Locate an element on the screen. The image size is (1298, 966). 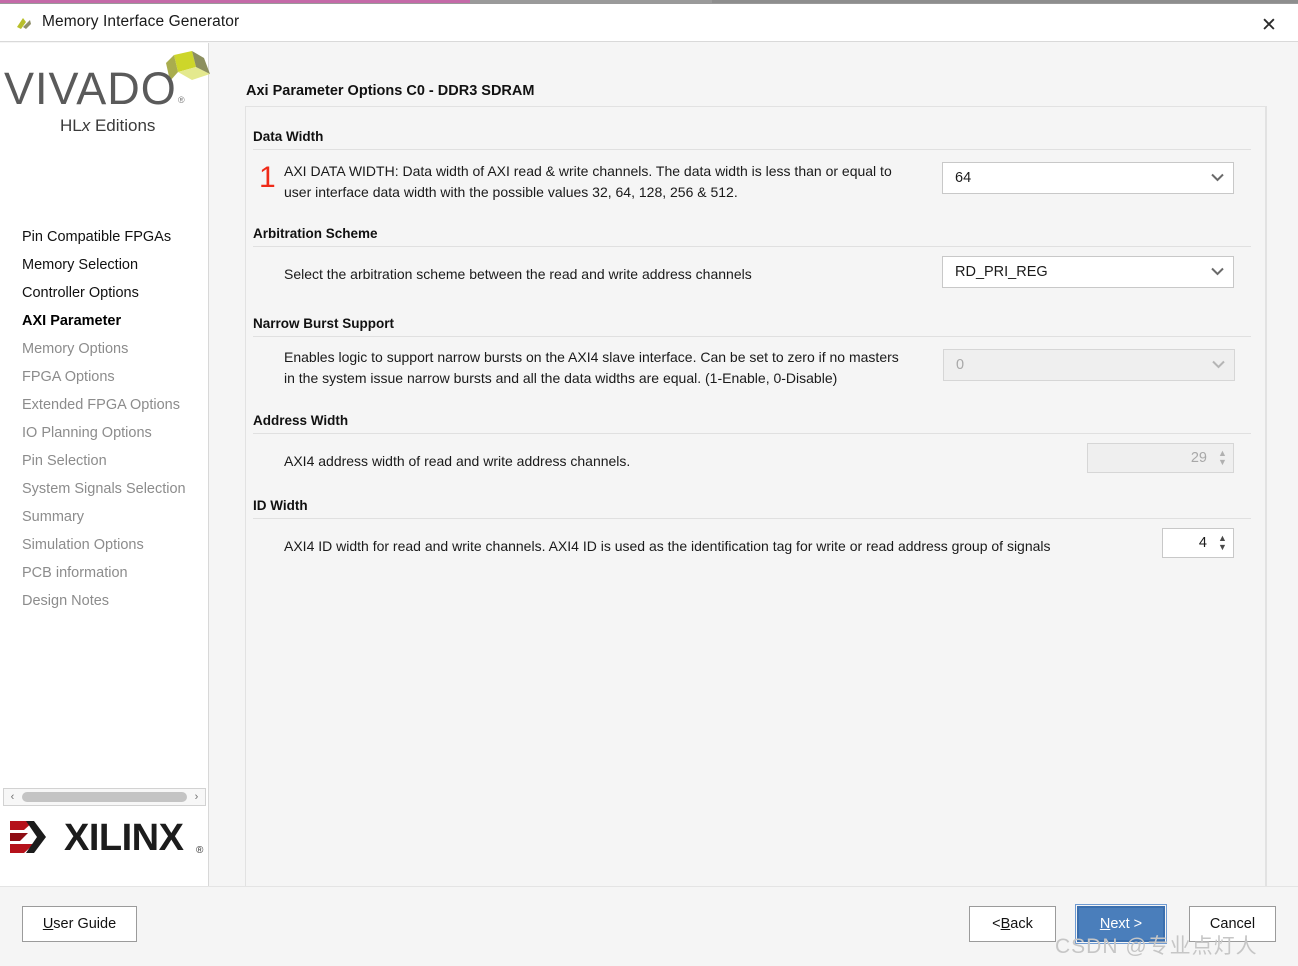
axi-data-width-value: 64 is located at coordinates (963, 178).